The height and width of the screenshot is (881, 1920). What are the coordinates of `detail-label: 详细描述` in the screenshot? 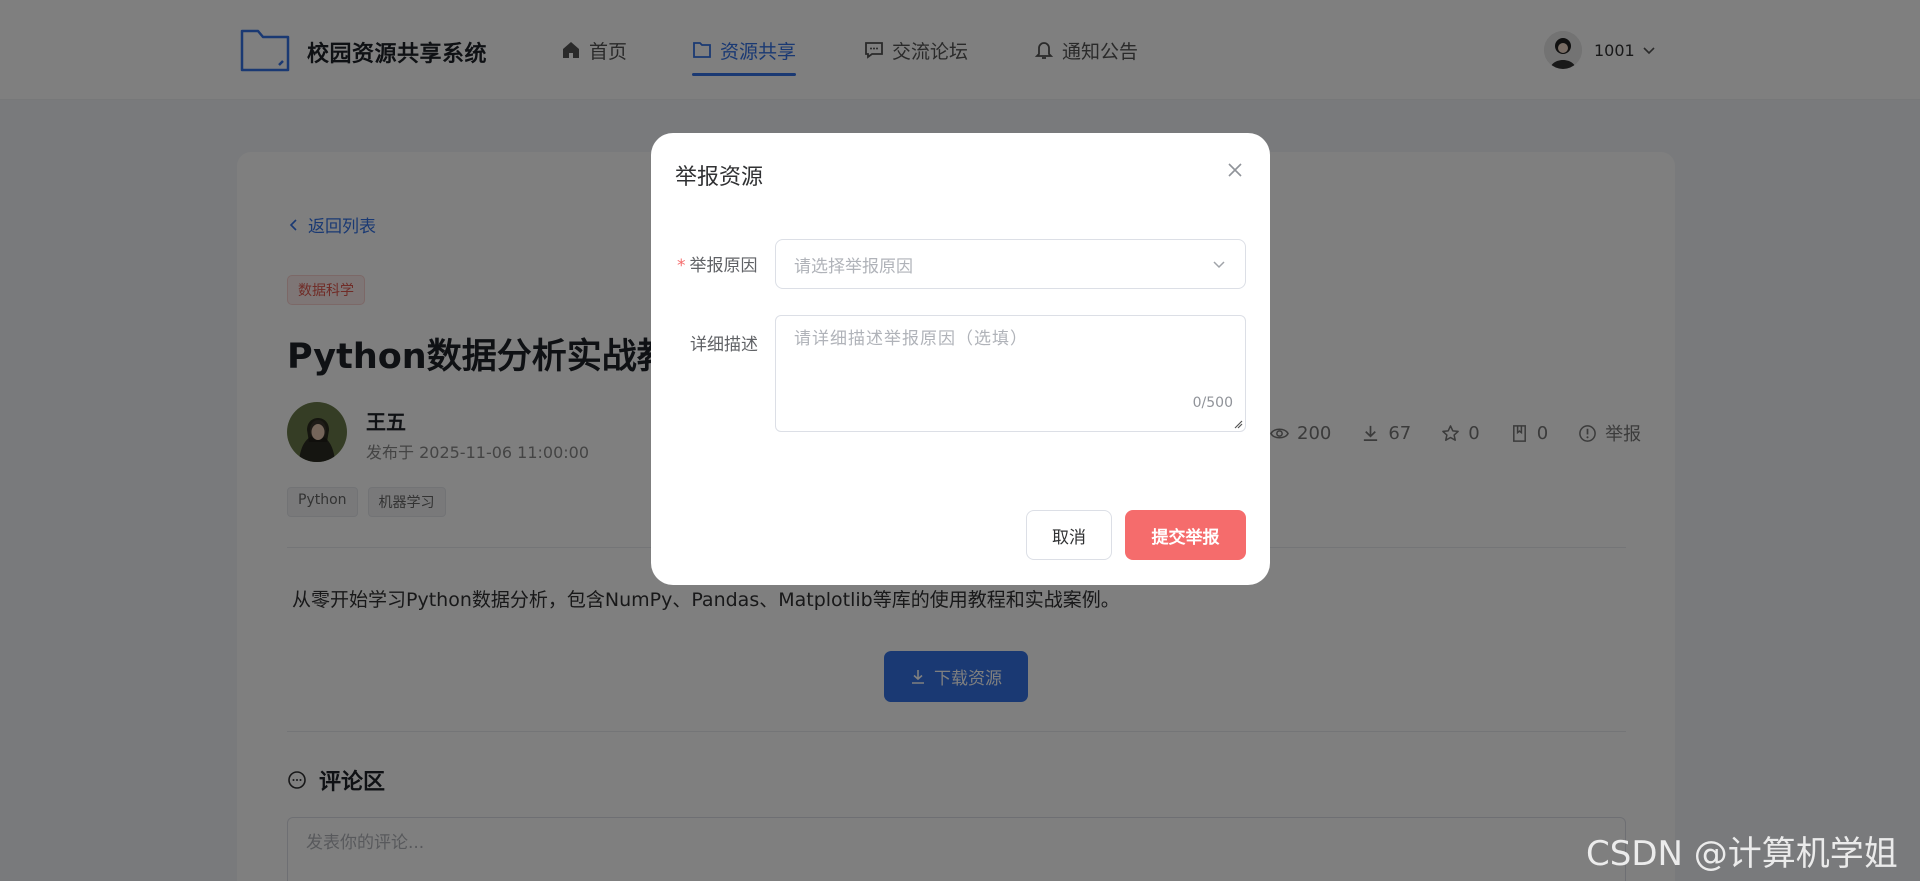 It's located at (724, 345).